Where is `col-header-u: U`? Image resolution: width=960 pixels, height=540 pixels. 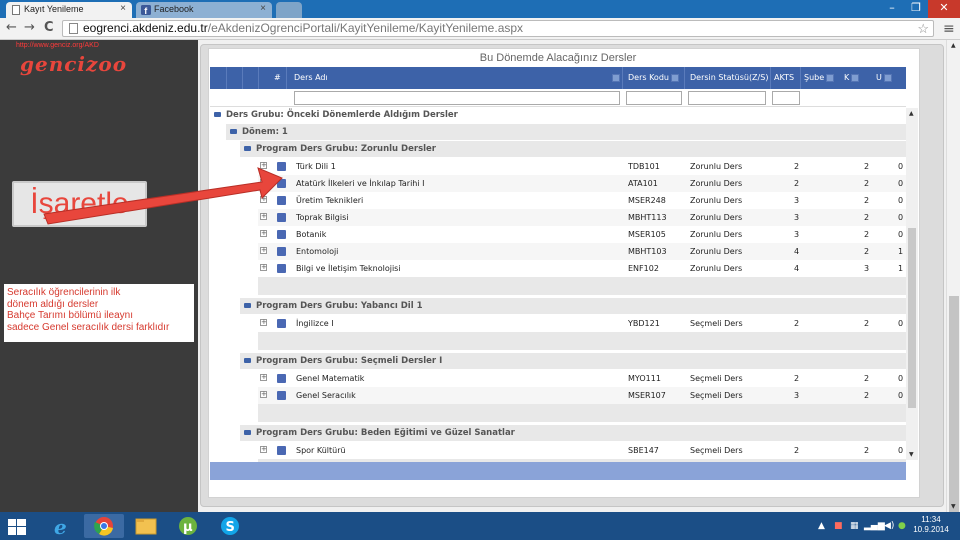 col-header-u: U is located at coordinates (884, 78).